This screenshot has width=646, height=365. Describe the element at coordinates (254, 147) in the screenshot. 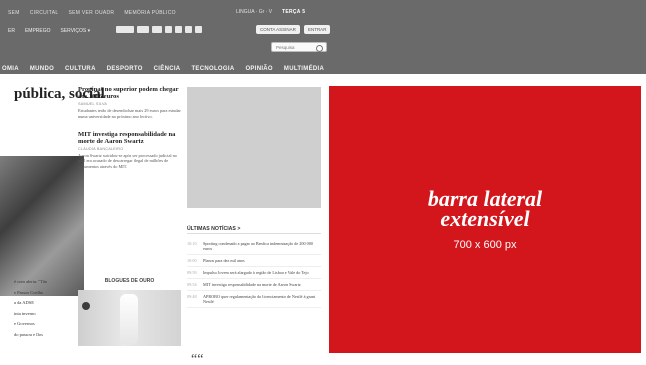

I see `ad-placeholder` at that location.